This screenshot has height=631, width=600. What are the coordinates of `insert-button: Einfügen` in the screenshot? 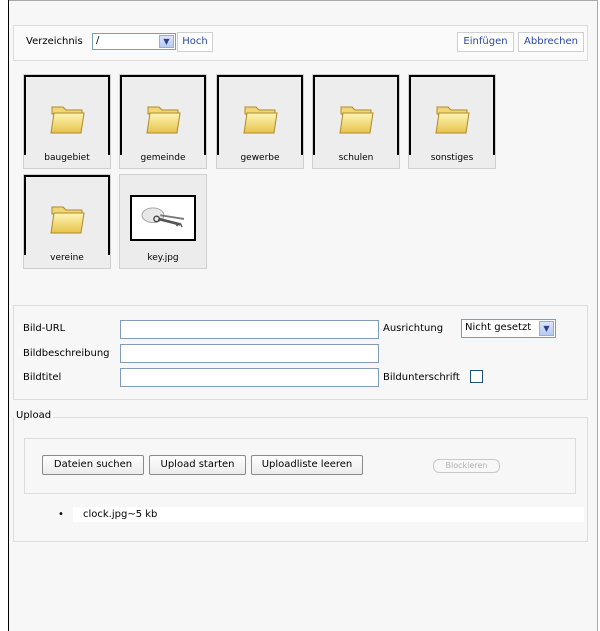 It's located at (485, 42).